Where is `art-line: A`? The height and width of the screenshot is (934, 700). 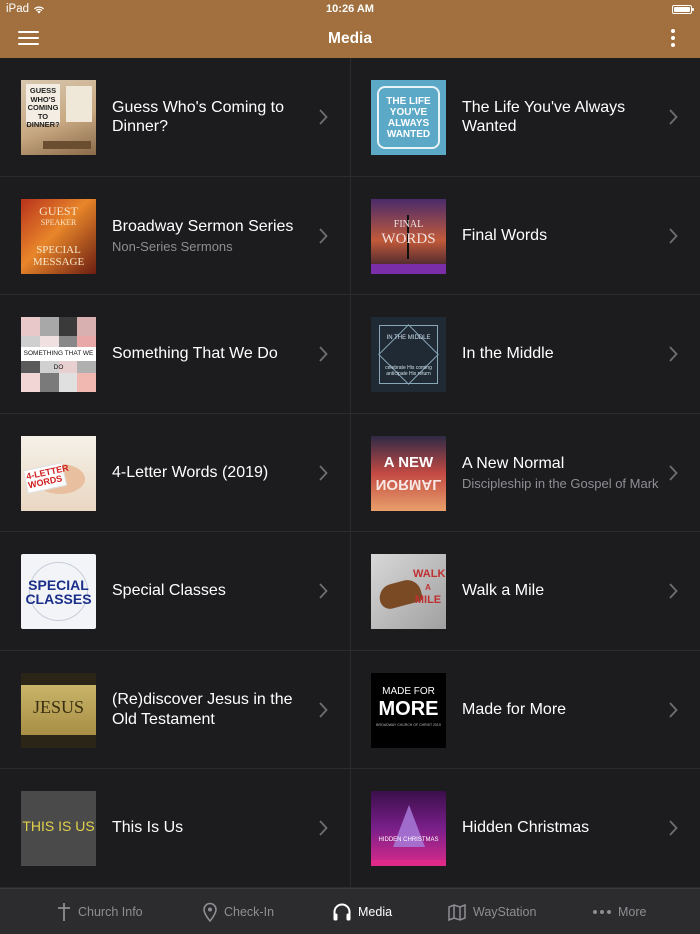
art-line: A is located at coordinates (428, 587).